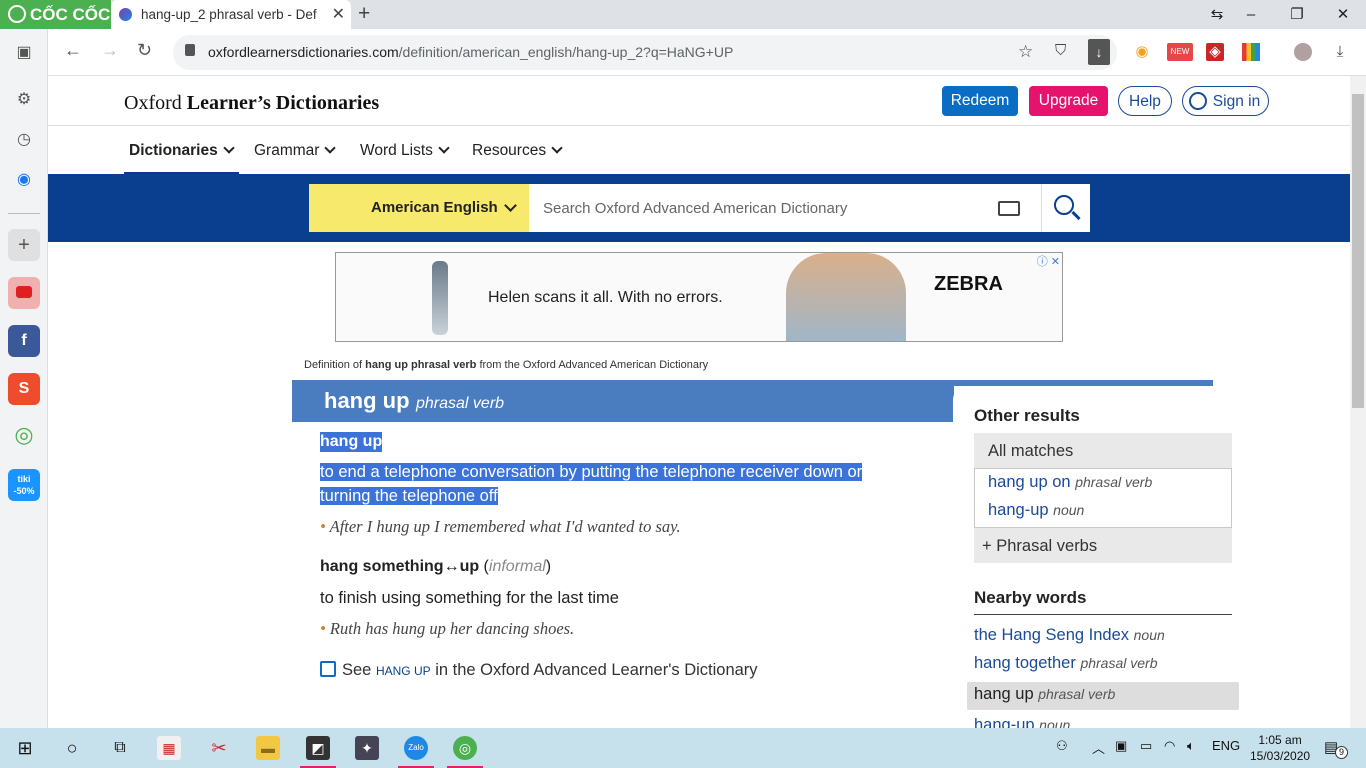  What do you see at coordinates (364, 13) in the screenshot?
I see `new-tab-button: +` at bounding box center [364, 13].